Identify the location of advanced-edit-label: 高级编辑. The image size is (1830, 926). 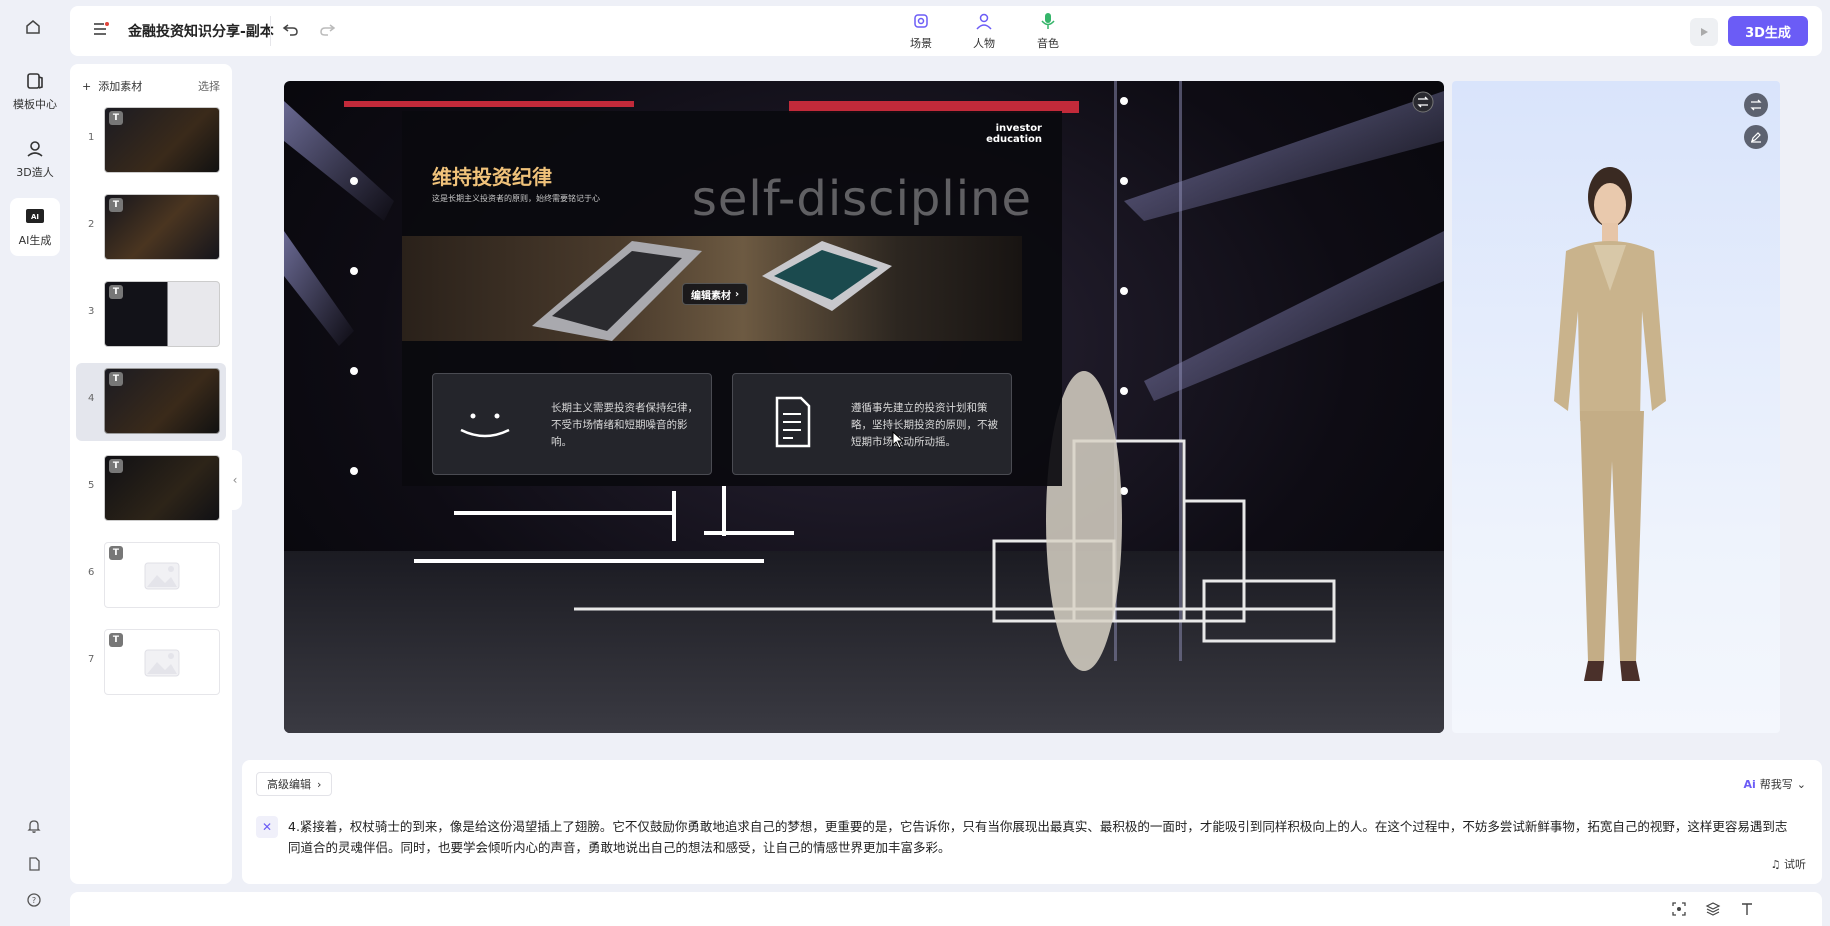
(289, 784).